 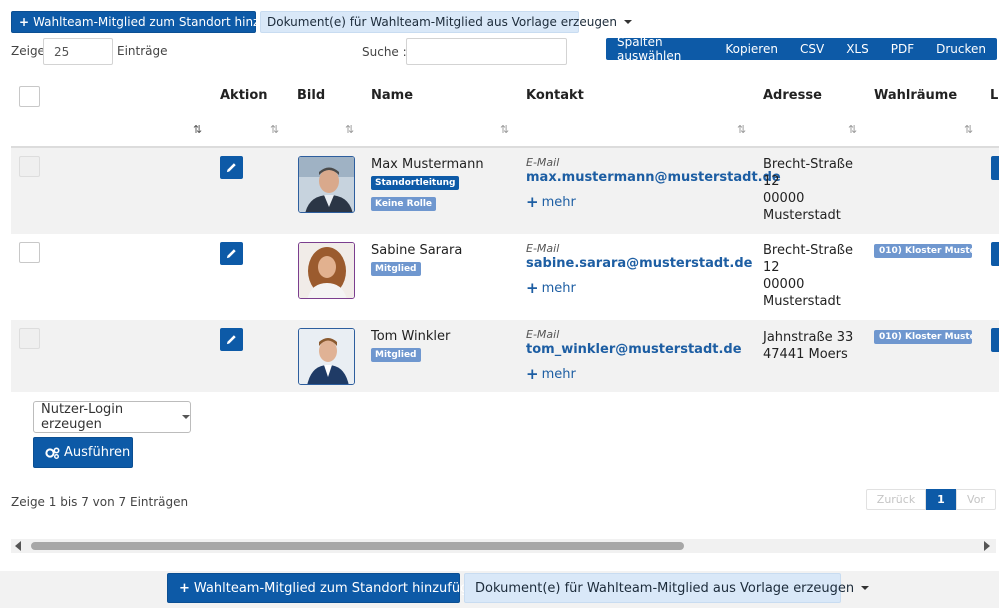 What do you see at coordinates (808, 337) in the screenshot?
I see `address-line: Jahnstraße 33` at bounding box center [808, 337].